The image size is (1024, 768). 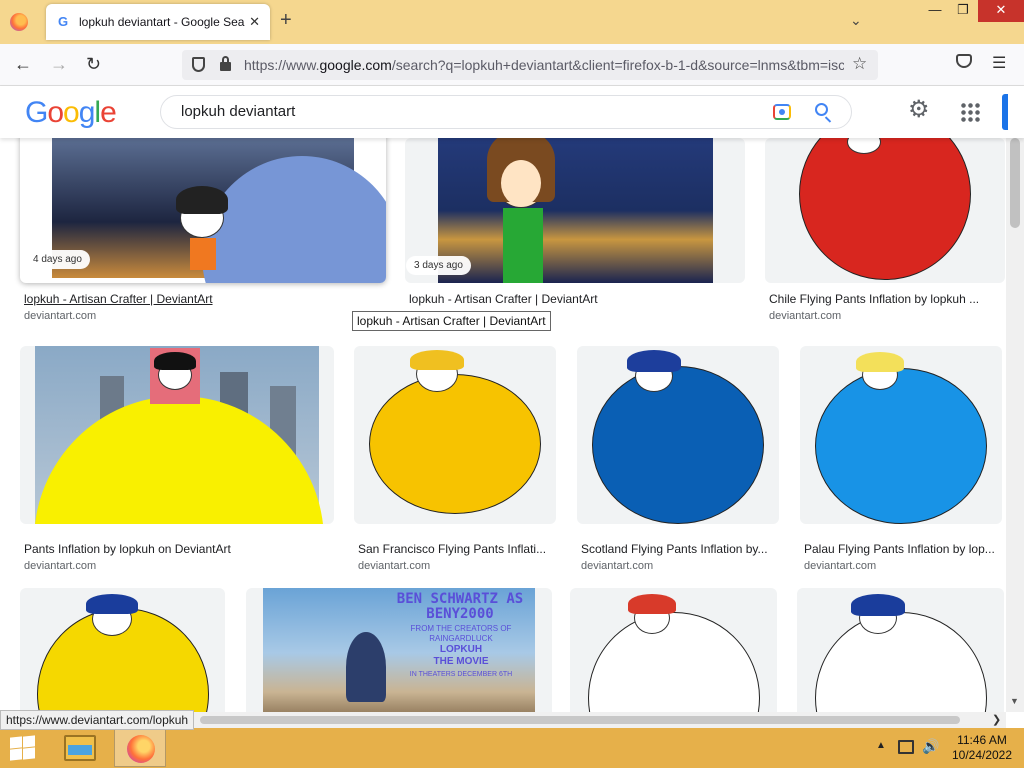 What do you see at coordinates (856, 20) in the screenshot?
I see `chevron-down-icon: ⌄` at bounding box center [856, 20].